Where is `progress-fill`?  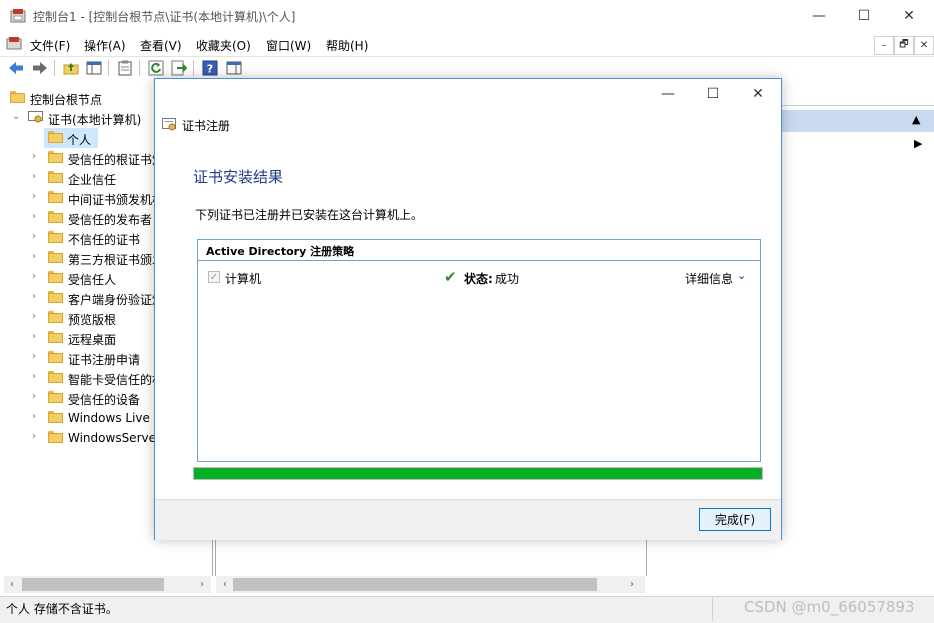
progress-fill is located at coordinates (478, 473).